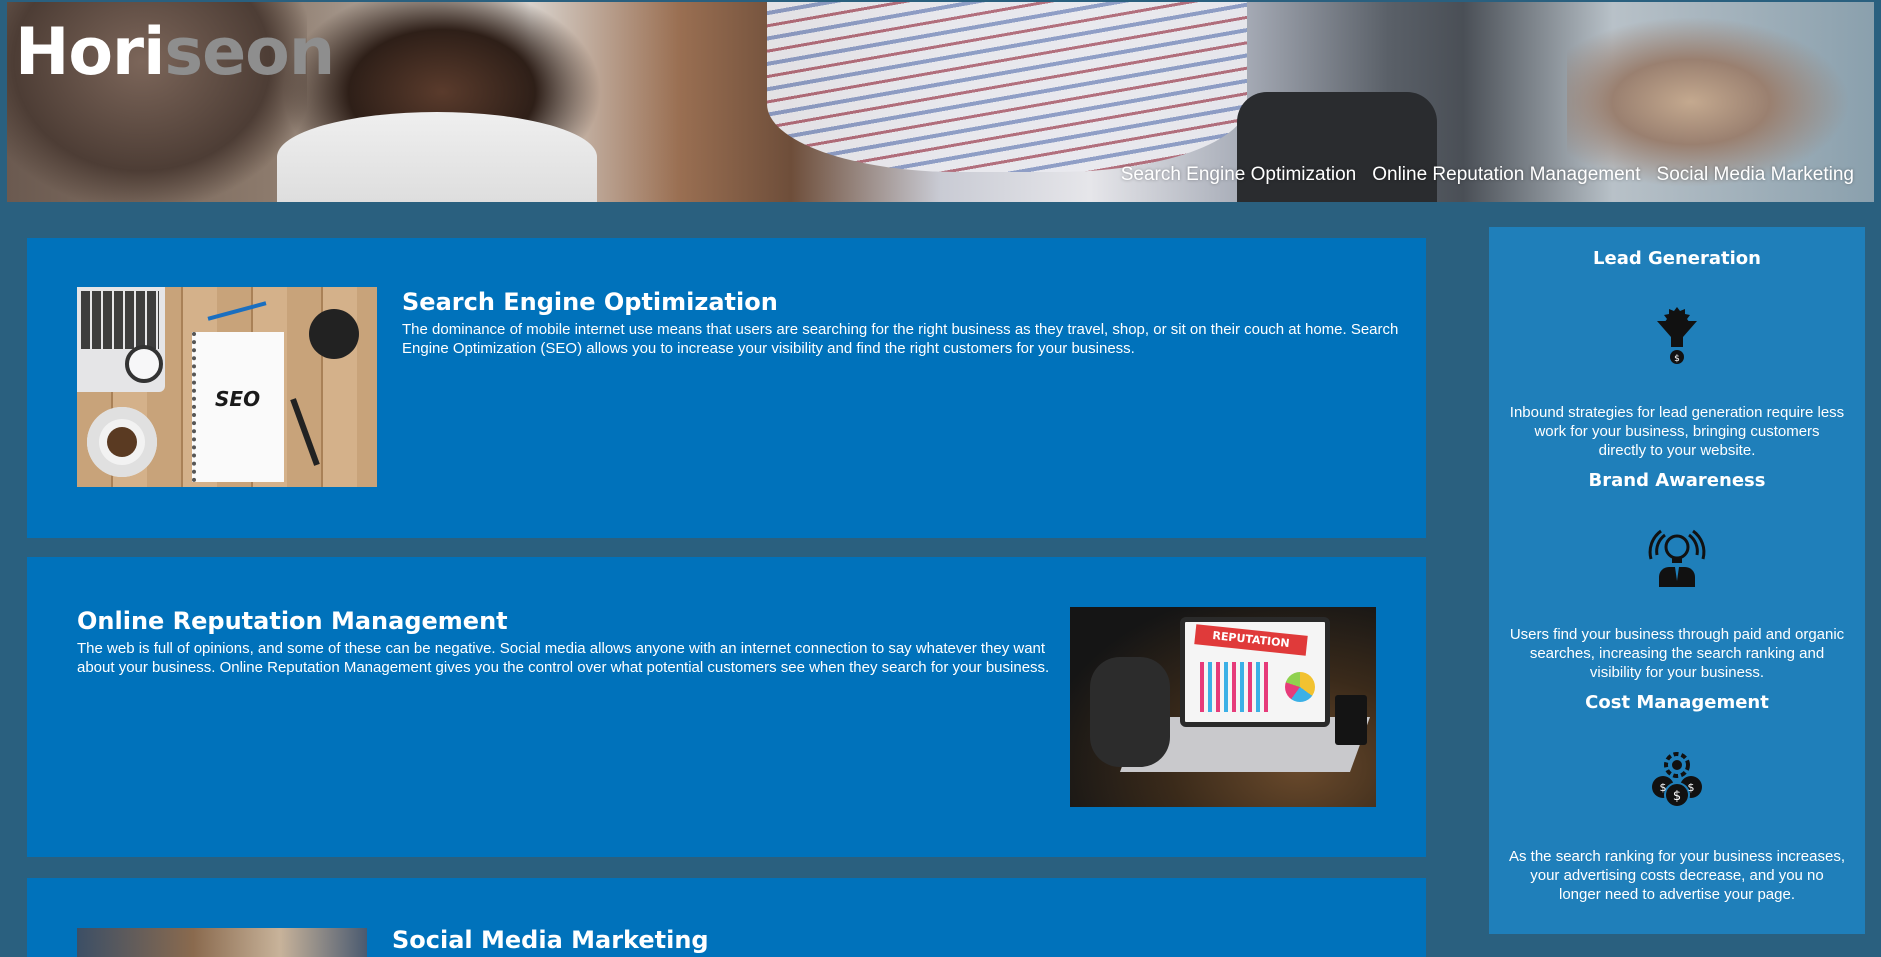 The height and width of the screenshot is (957, 1881). I want to click on logo-text-accent: seon, so click(249, 52).